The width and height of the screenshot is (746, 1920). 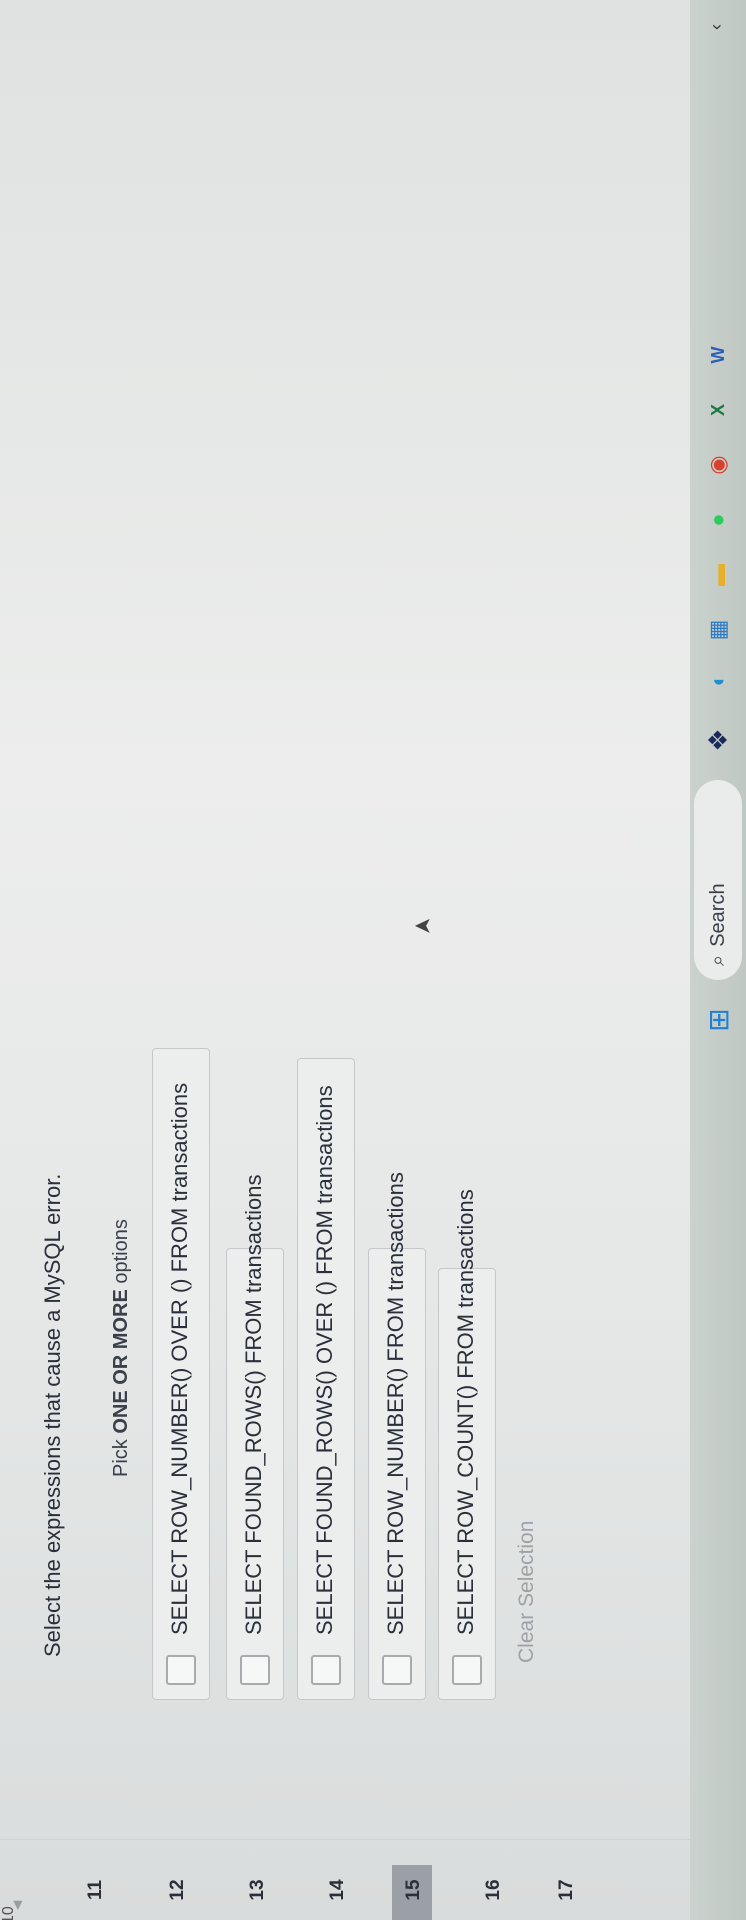 I want to click on answer-option: SELECT ROW_NUMBER() FROM transactions, so click(x=397, y=1436).